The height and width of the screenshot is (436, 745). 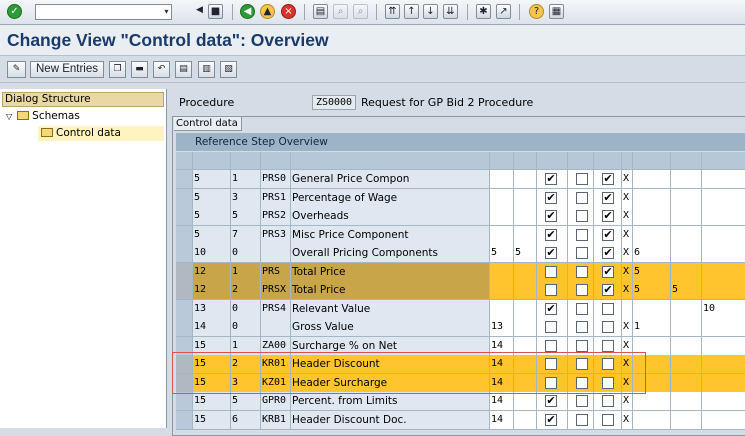 I want to click on display-change-icon: ✎, so click(x=16, y=69).